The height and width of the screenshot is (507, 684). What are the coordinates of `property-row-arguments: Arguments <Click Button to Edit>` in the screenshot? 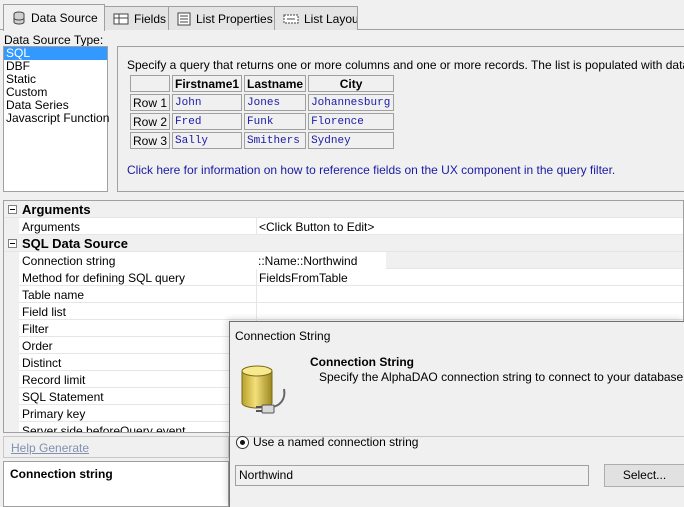 It's located at (343, 226).